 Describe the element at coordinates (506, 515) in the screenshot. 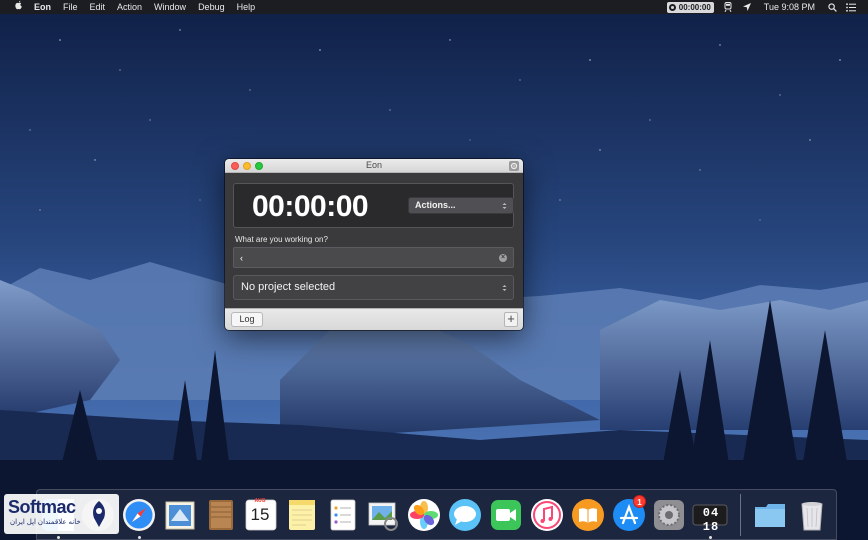

I see `dock-facetime-icon` at that location.